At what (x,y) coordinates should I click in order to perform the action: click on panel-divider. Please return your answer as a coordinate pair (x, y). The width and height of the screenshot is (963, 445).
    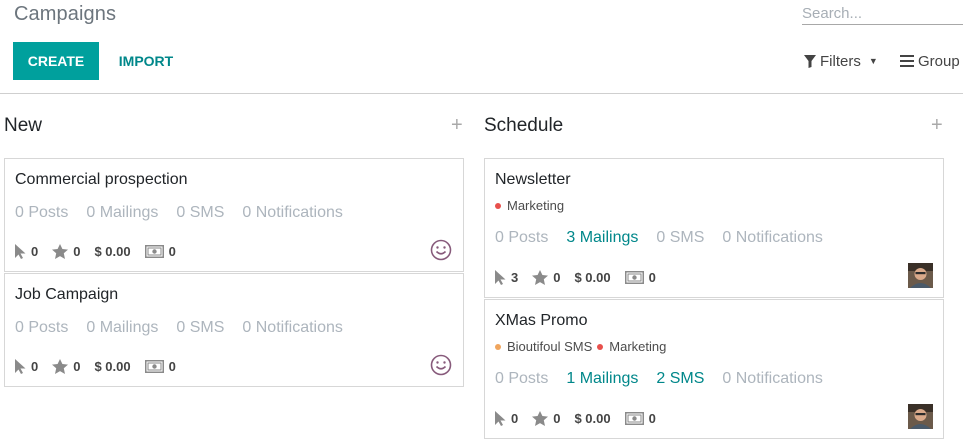
    Looking at the image, I should click on (481, 93).